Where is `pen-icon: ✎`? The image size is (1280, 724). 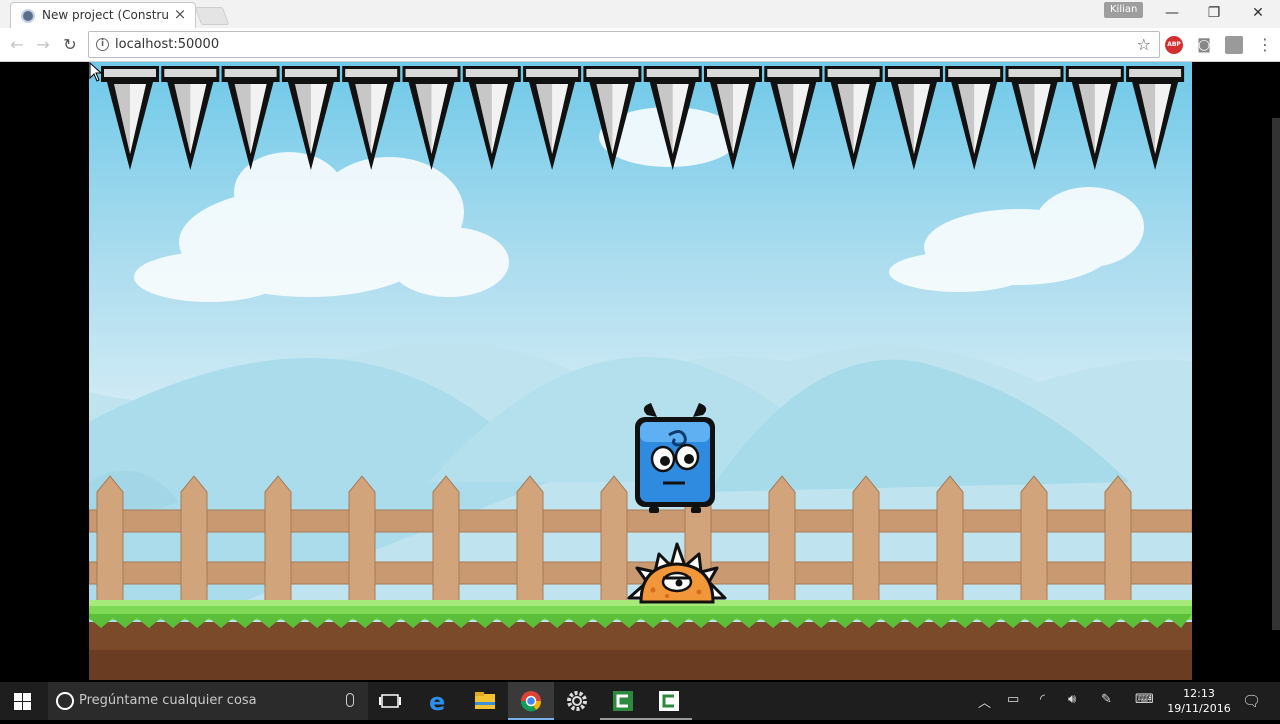 pen-icon: ✎ is located at coordinates (1106, 699).